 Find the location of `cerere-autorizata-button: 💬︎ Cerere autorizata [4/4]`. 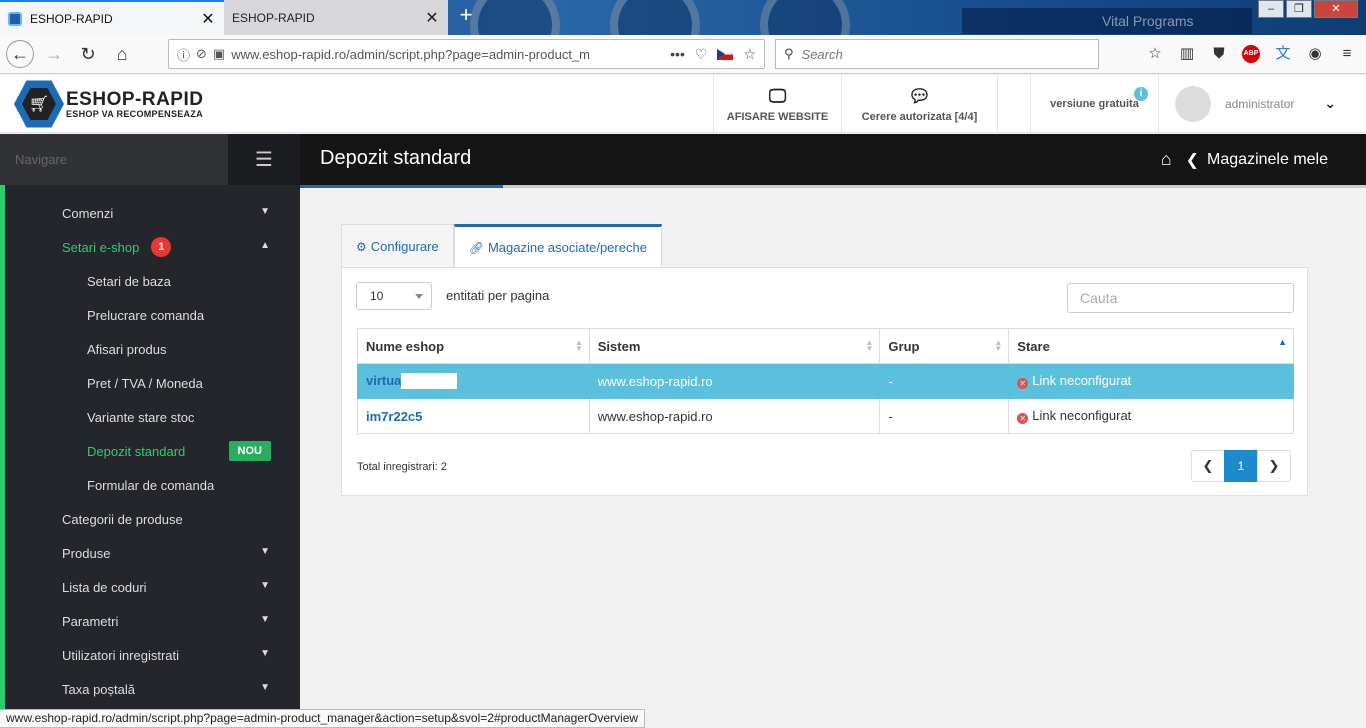

cerere-autorizata-button: 💬︎ Cerere autorizata [4/4] is located at coordinates (919, 104).